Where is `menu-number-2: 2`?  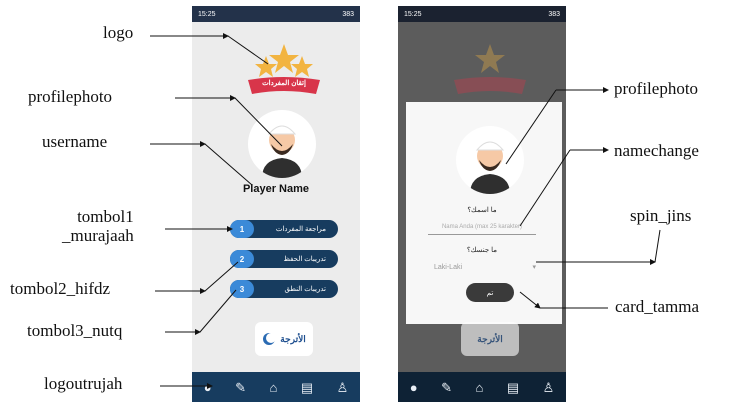
menu-number-2: 2 is located at coordinates (242, 259).